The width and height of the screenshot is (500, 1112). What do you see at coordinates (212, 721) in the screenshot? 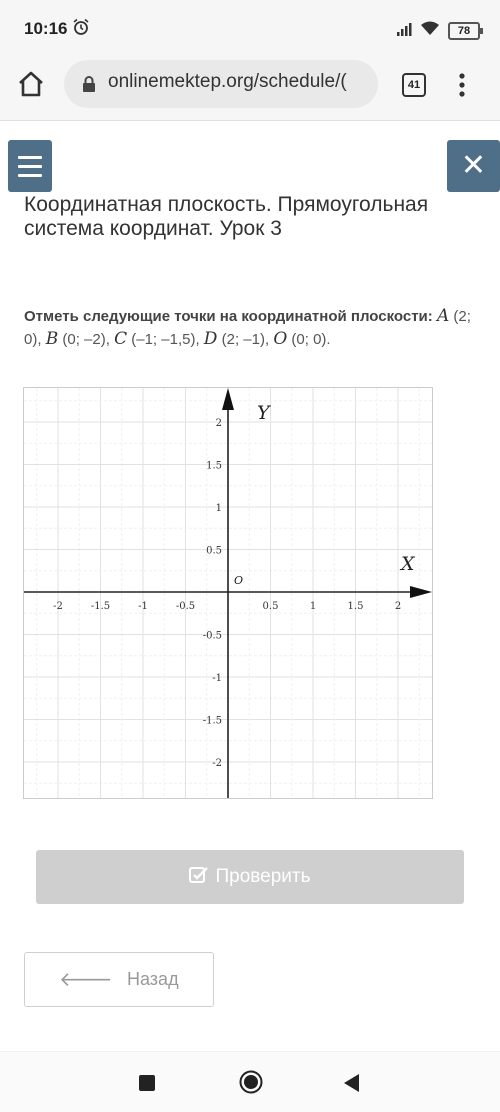
I see `y-tick-label: -1.5` at bounding box center [212, 721].